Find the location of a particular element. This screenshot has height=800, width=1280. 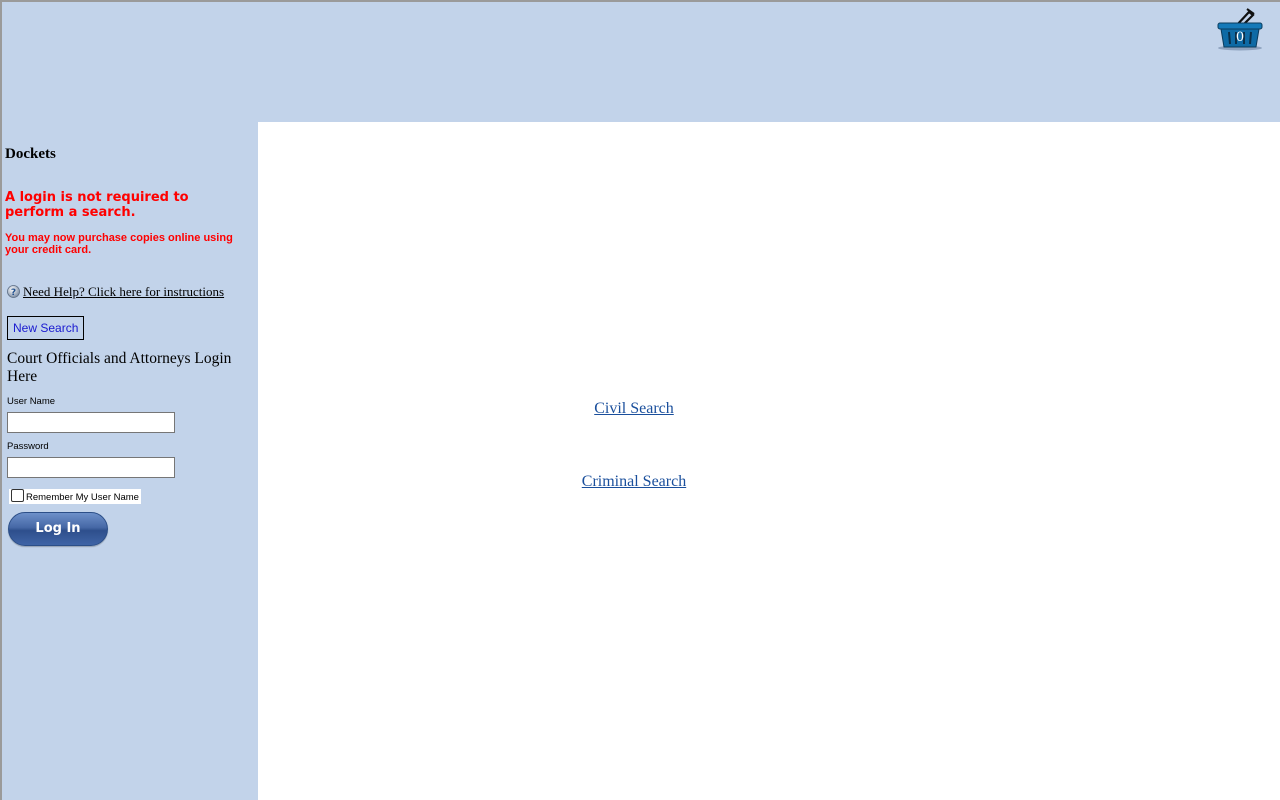

page-title: Dockets is located at coordinates (30, 154).